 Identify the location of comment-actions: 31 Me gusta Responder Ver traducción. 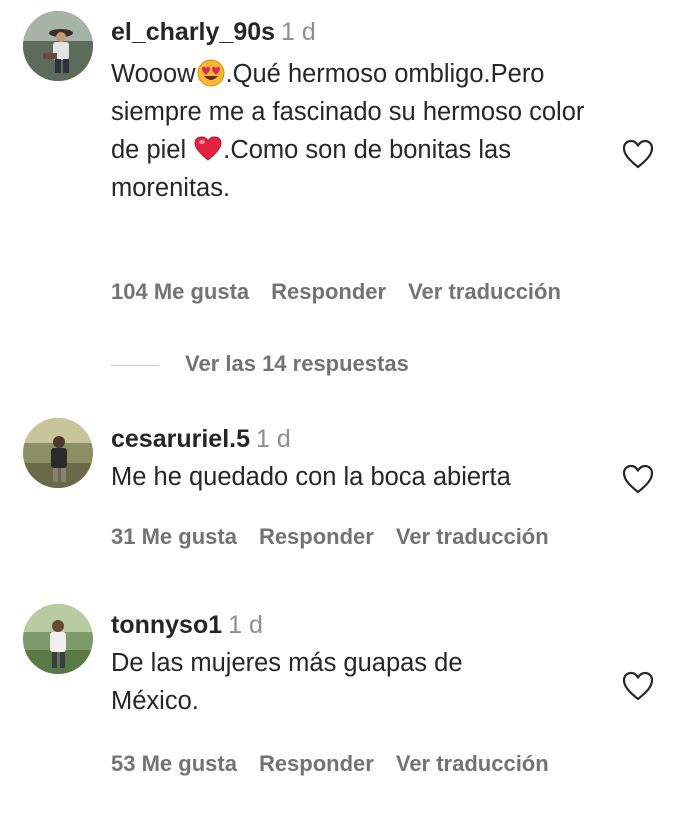
(341, 537).